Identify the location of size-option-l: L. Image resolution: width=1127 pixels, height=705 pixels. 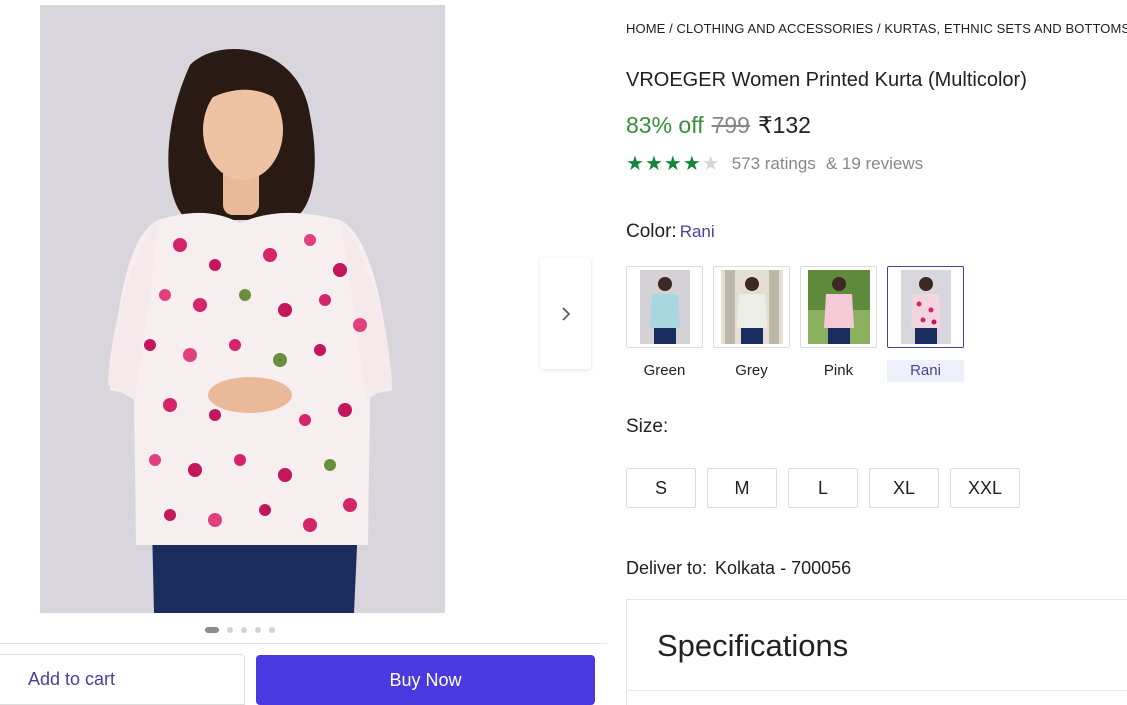
(823, 488).